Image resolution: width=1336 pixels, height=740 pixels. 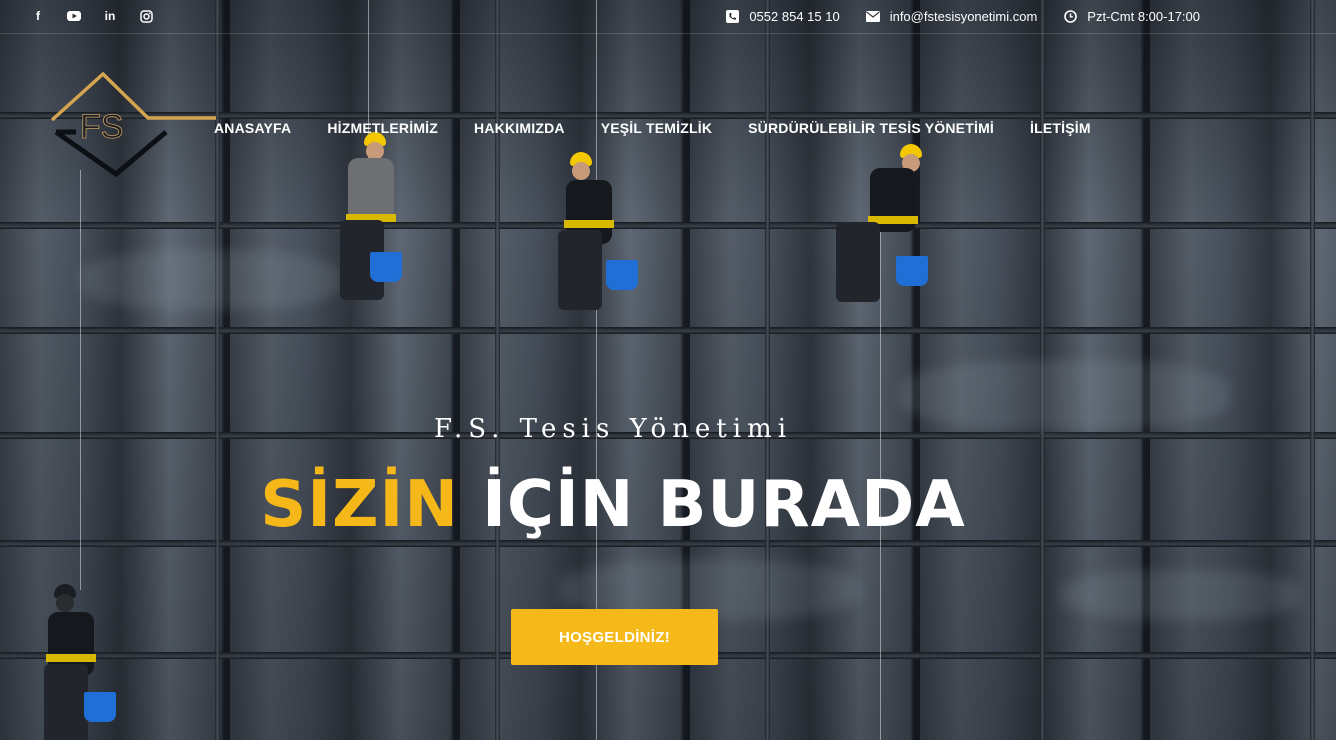 What do you see at coordinates (1070, 17) in the screenshot?
I see `clock-icon` at bounding box center [1070, 17].